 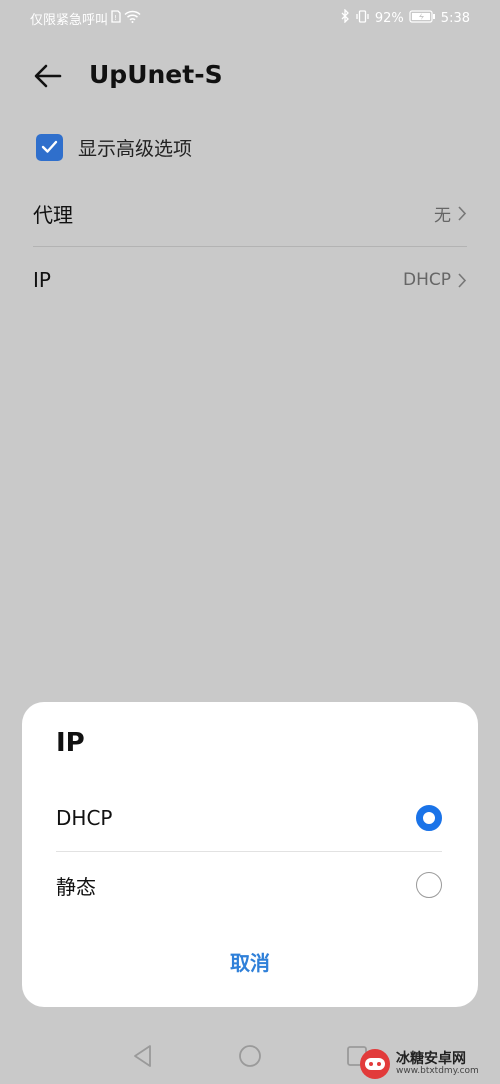 What do you see at coordinates (431, 1058) in the screenshot?
I see `watermark-title: 冰糖安卓网` at bounding box center [431, 1058].